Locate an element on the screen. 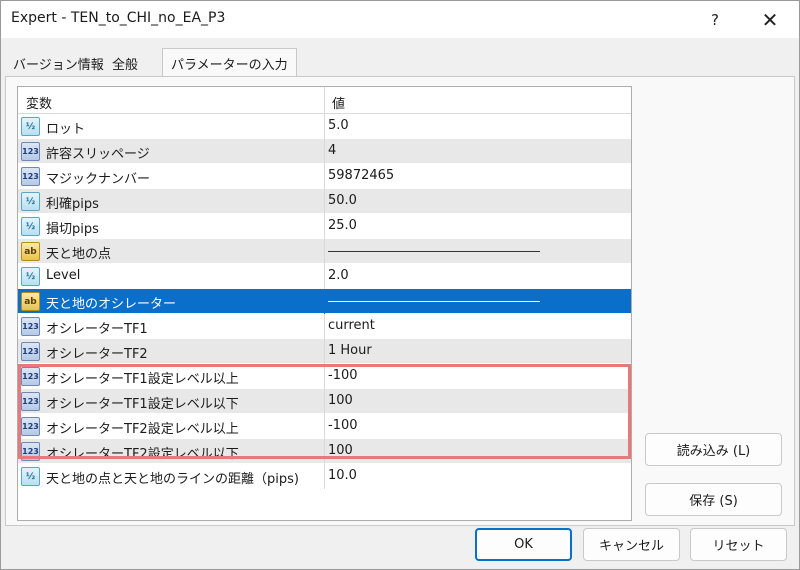 This screenshot has width=800, height=570. tab-general: 全般 is located at coordinates (125, 62).